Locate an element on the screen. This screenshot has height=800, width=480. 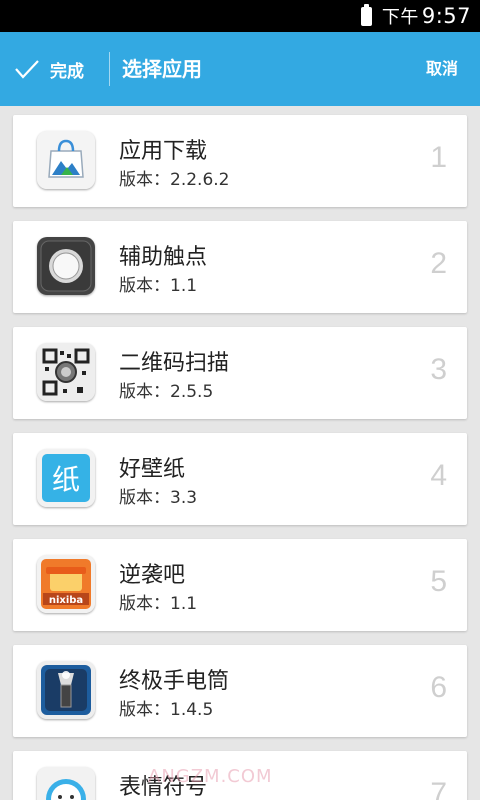
action-bar-divider is located at coordinates (109, 69).